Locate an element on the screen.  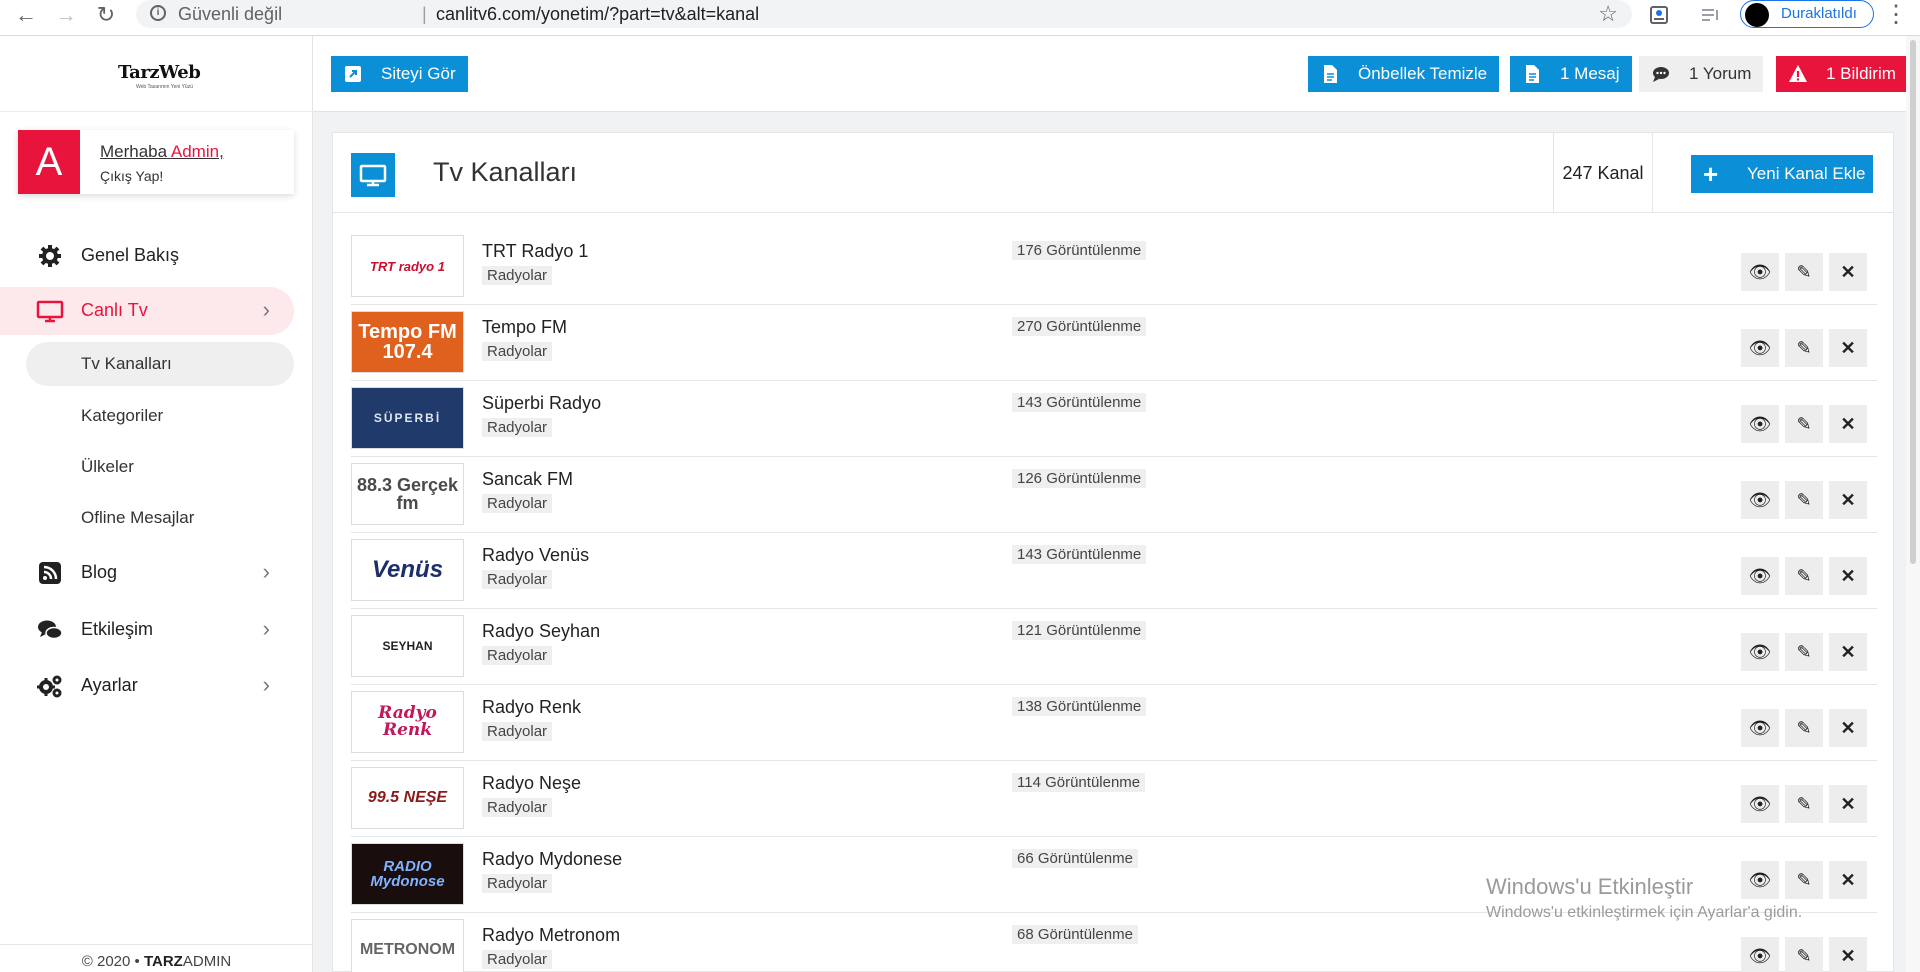
comments-button: 1 Yorum is located at coordinates (1701, 74).